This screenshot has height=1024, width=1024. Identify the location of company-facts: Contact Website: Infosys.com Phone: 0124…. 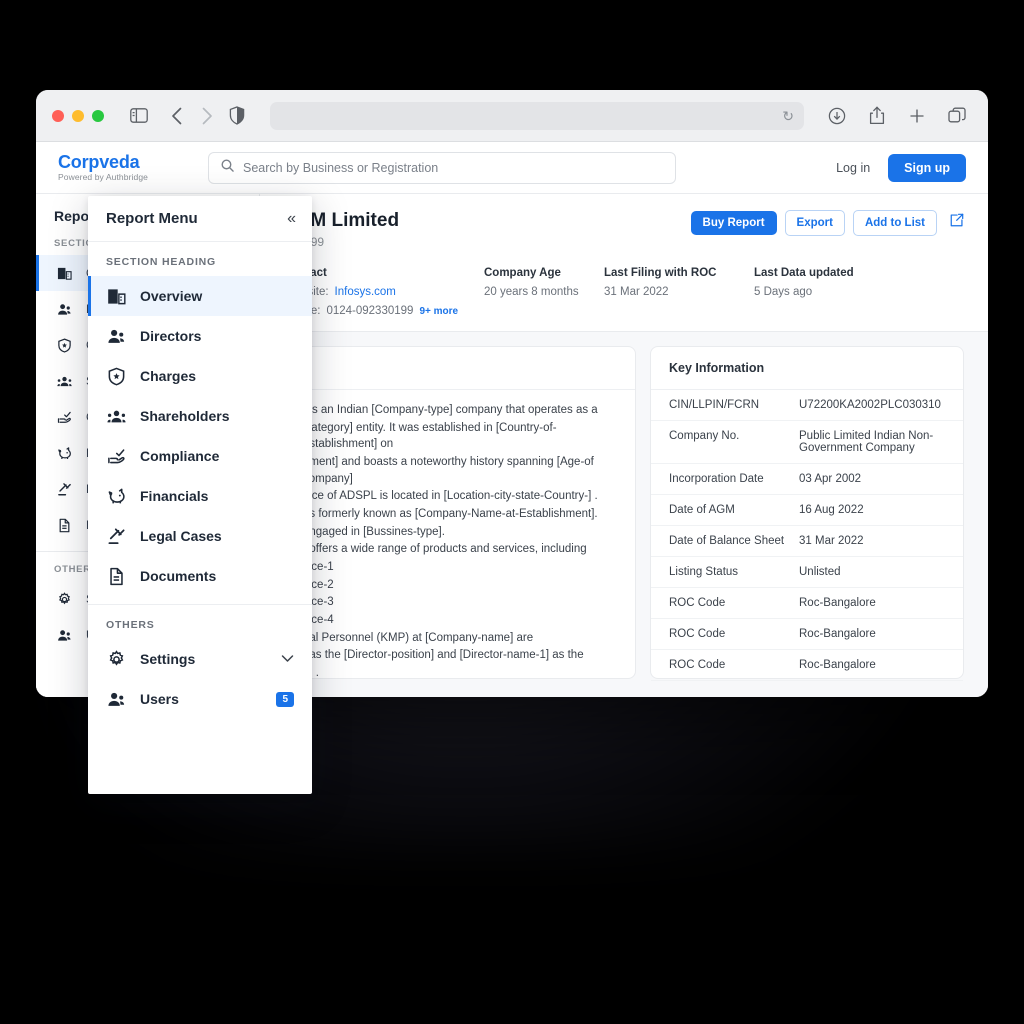
(624, 292).